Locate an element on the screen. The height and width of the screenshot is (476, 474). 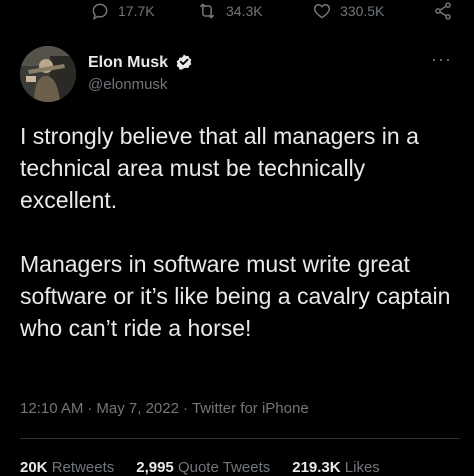
tweet-source: Twitter for iPhone is located at coordinates (250, 408).